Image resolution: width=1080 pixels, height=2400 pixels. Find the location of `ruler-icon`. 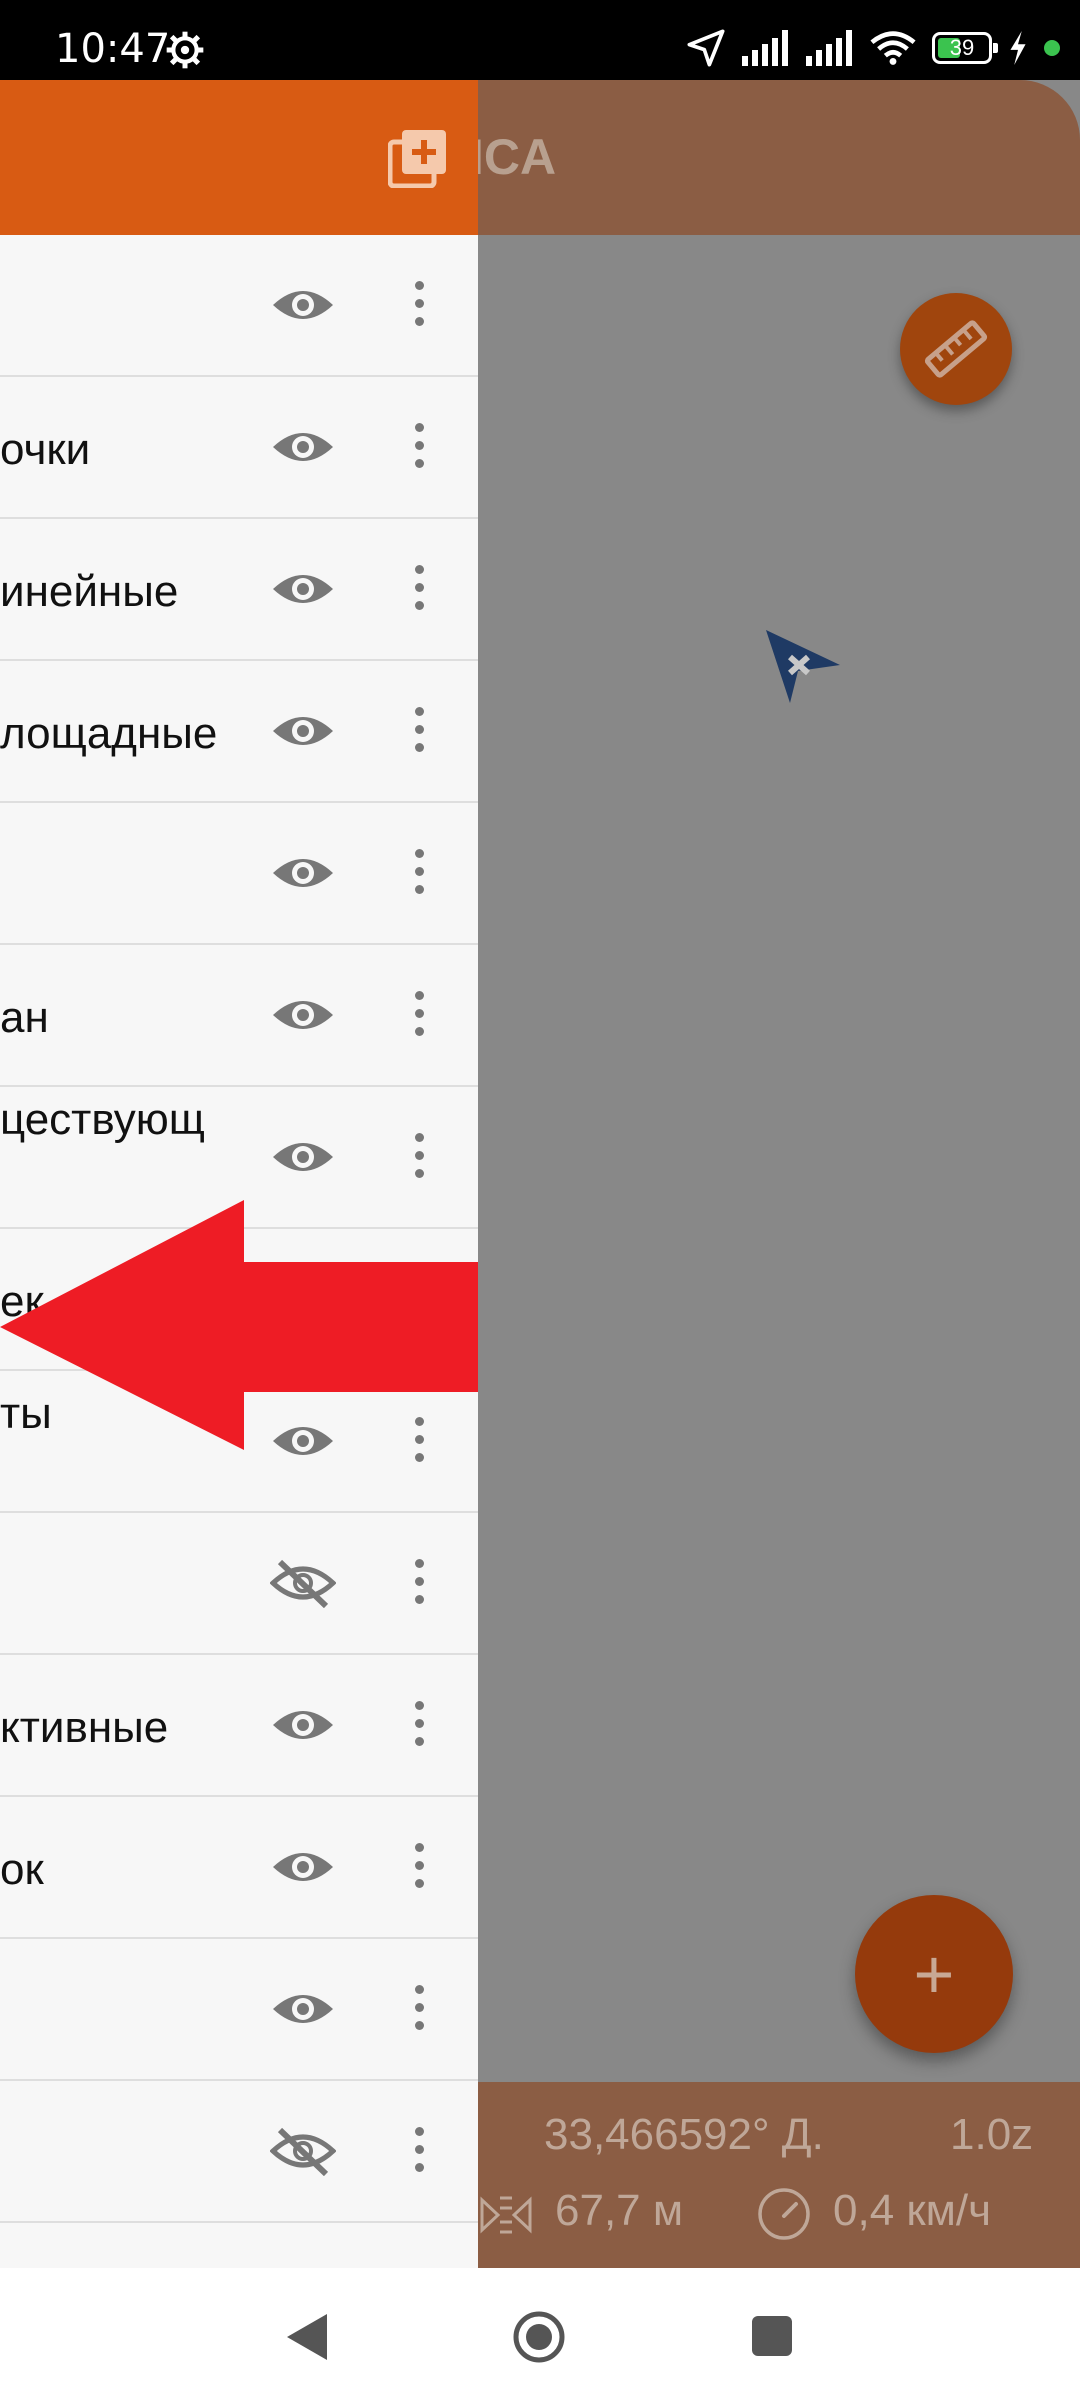

ruler-icon is located at coordinates (956, 349).